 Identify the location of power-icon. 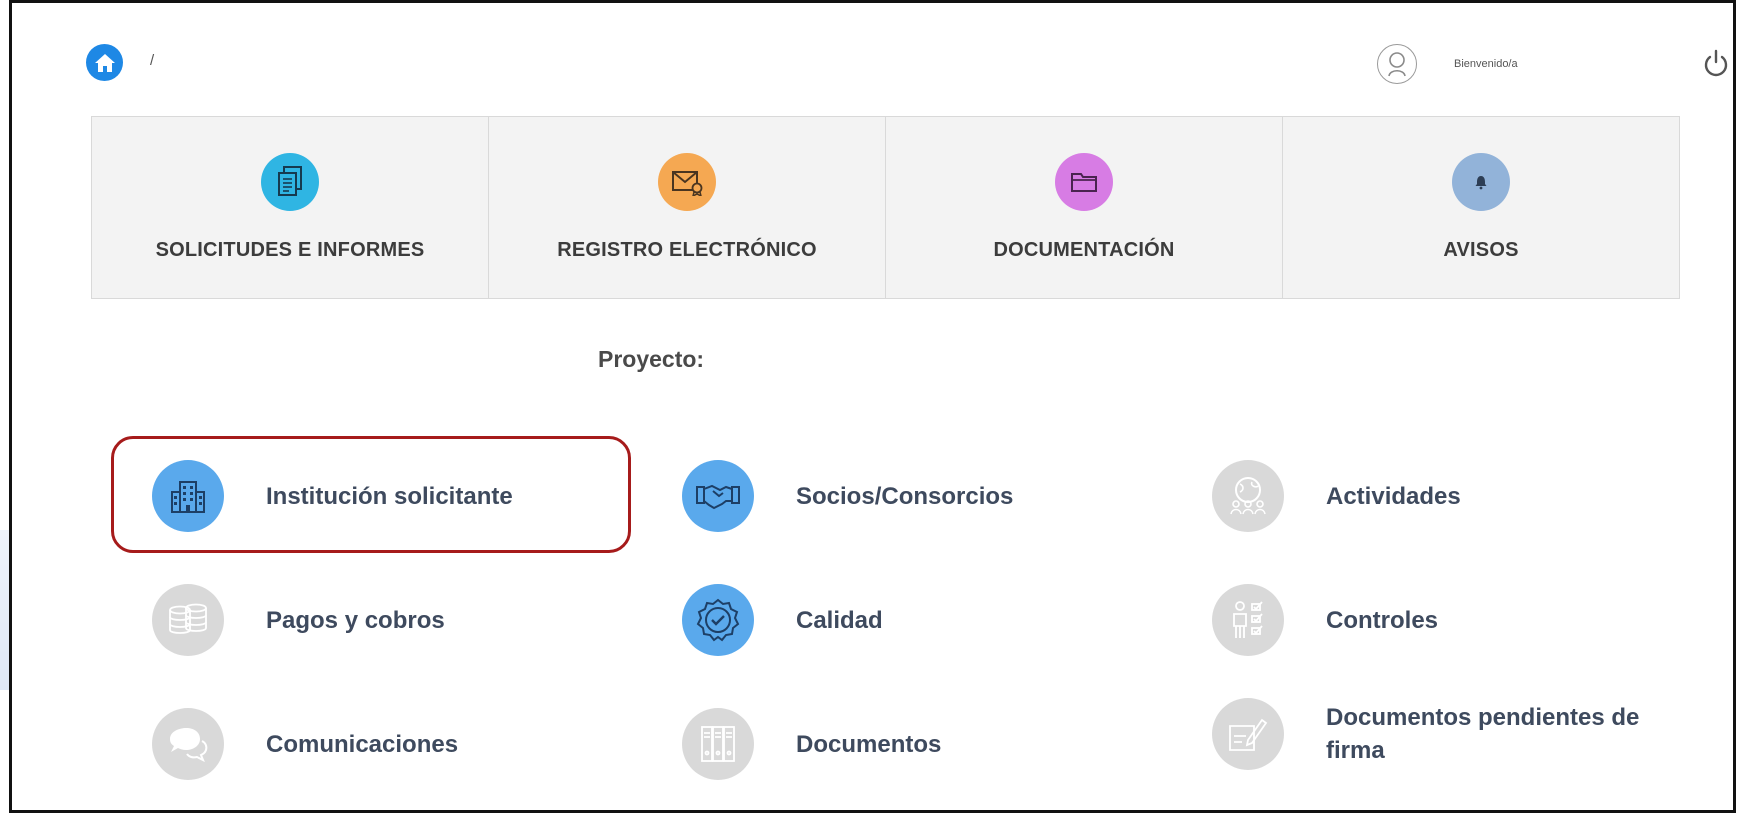
(1716, 63).